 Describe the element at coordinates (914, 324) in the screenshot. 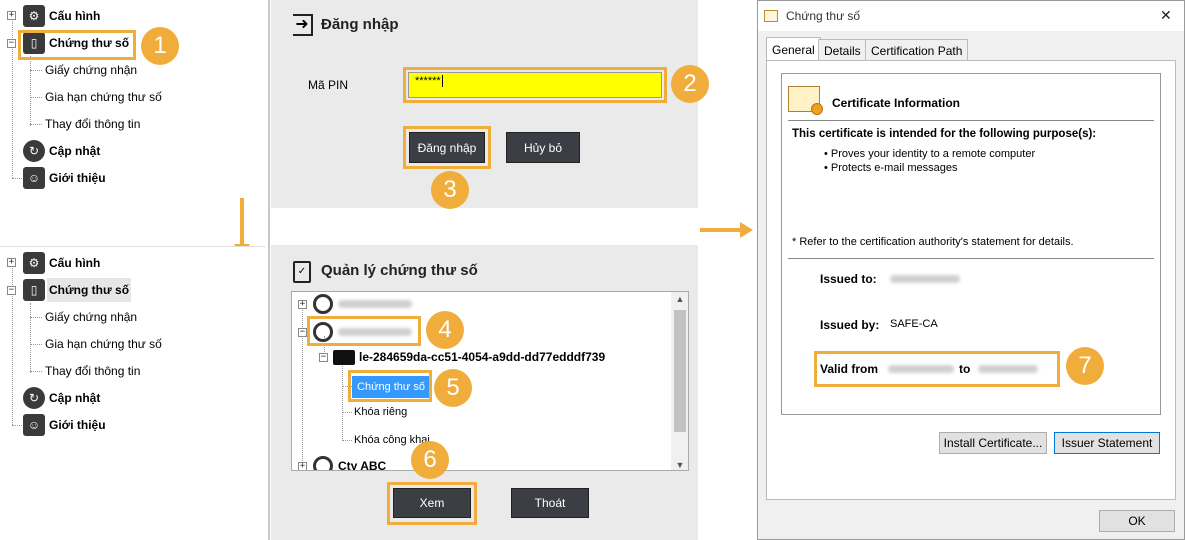

I see `issued-by-value: SAFE-CA` at that location.